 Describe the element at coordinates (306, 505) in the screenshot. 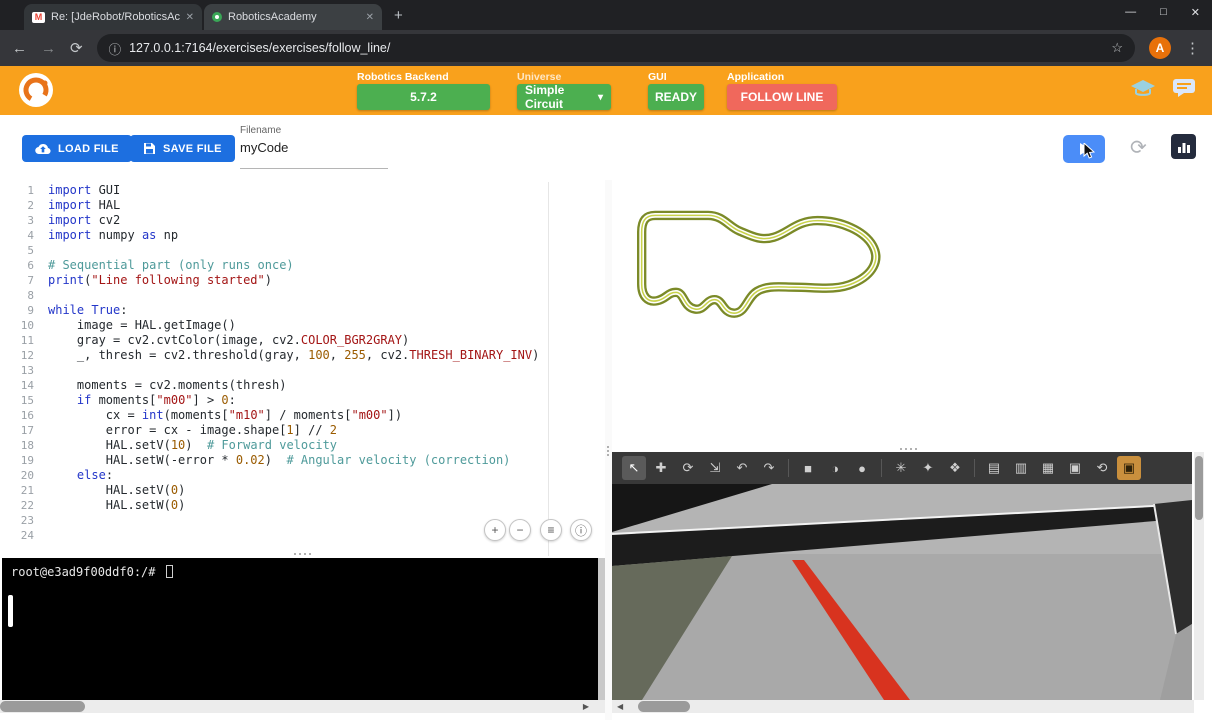

I see `code-line: 22 HAL.setW(0)` at that location.